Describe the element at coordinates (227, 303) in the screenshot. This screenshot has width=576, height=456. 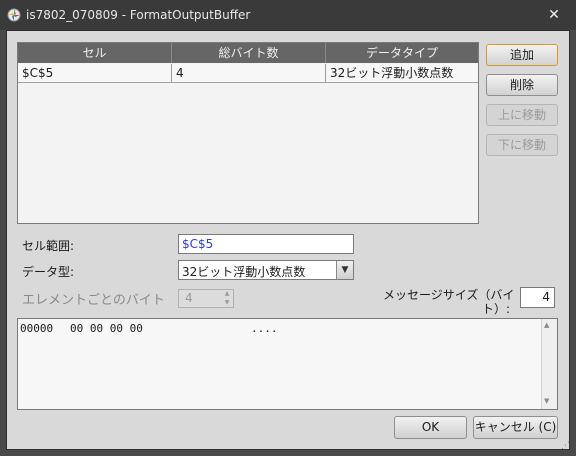
I see `spin-down-icon: ▼` at that location.